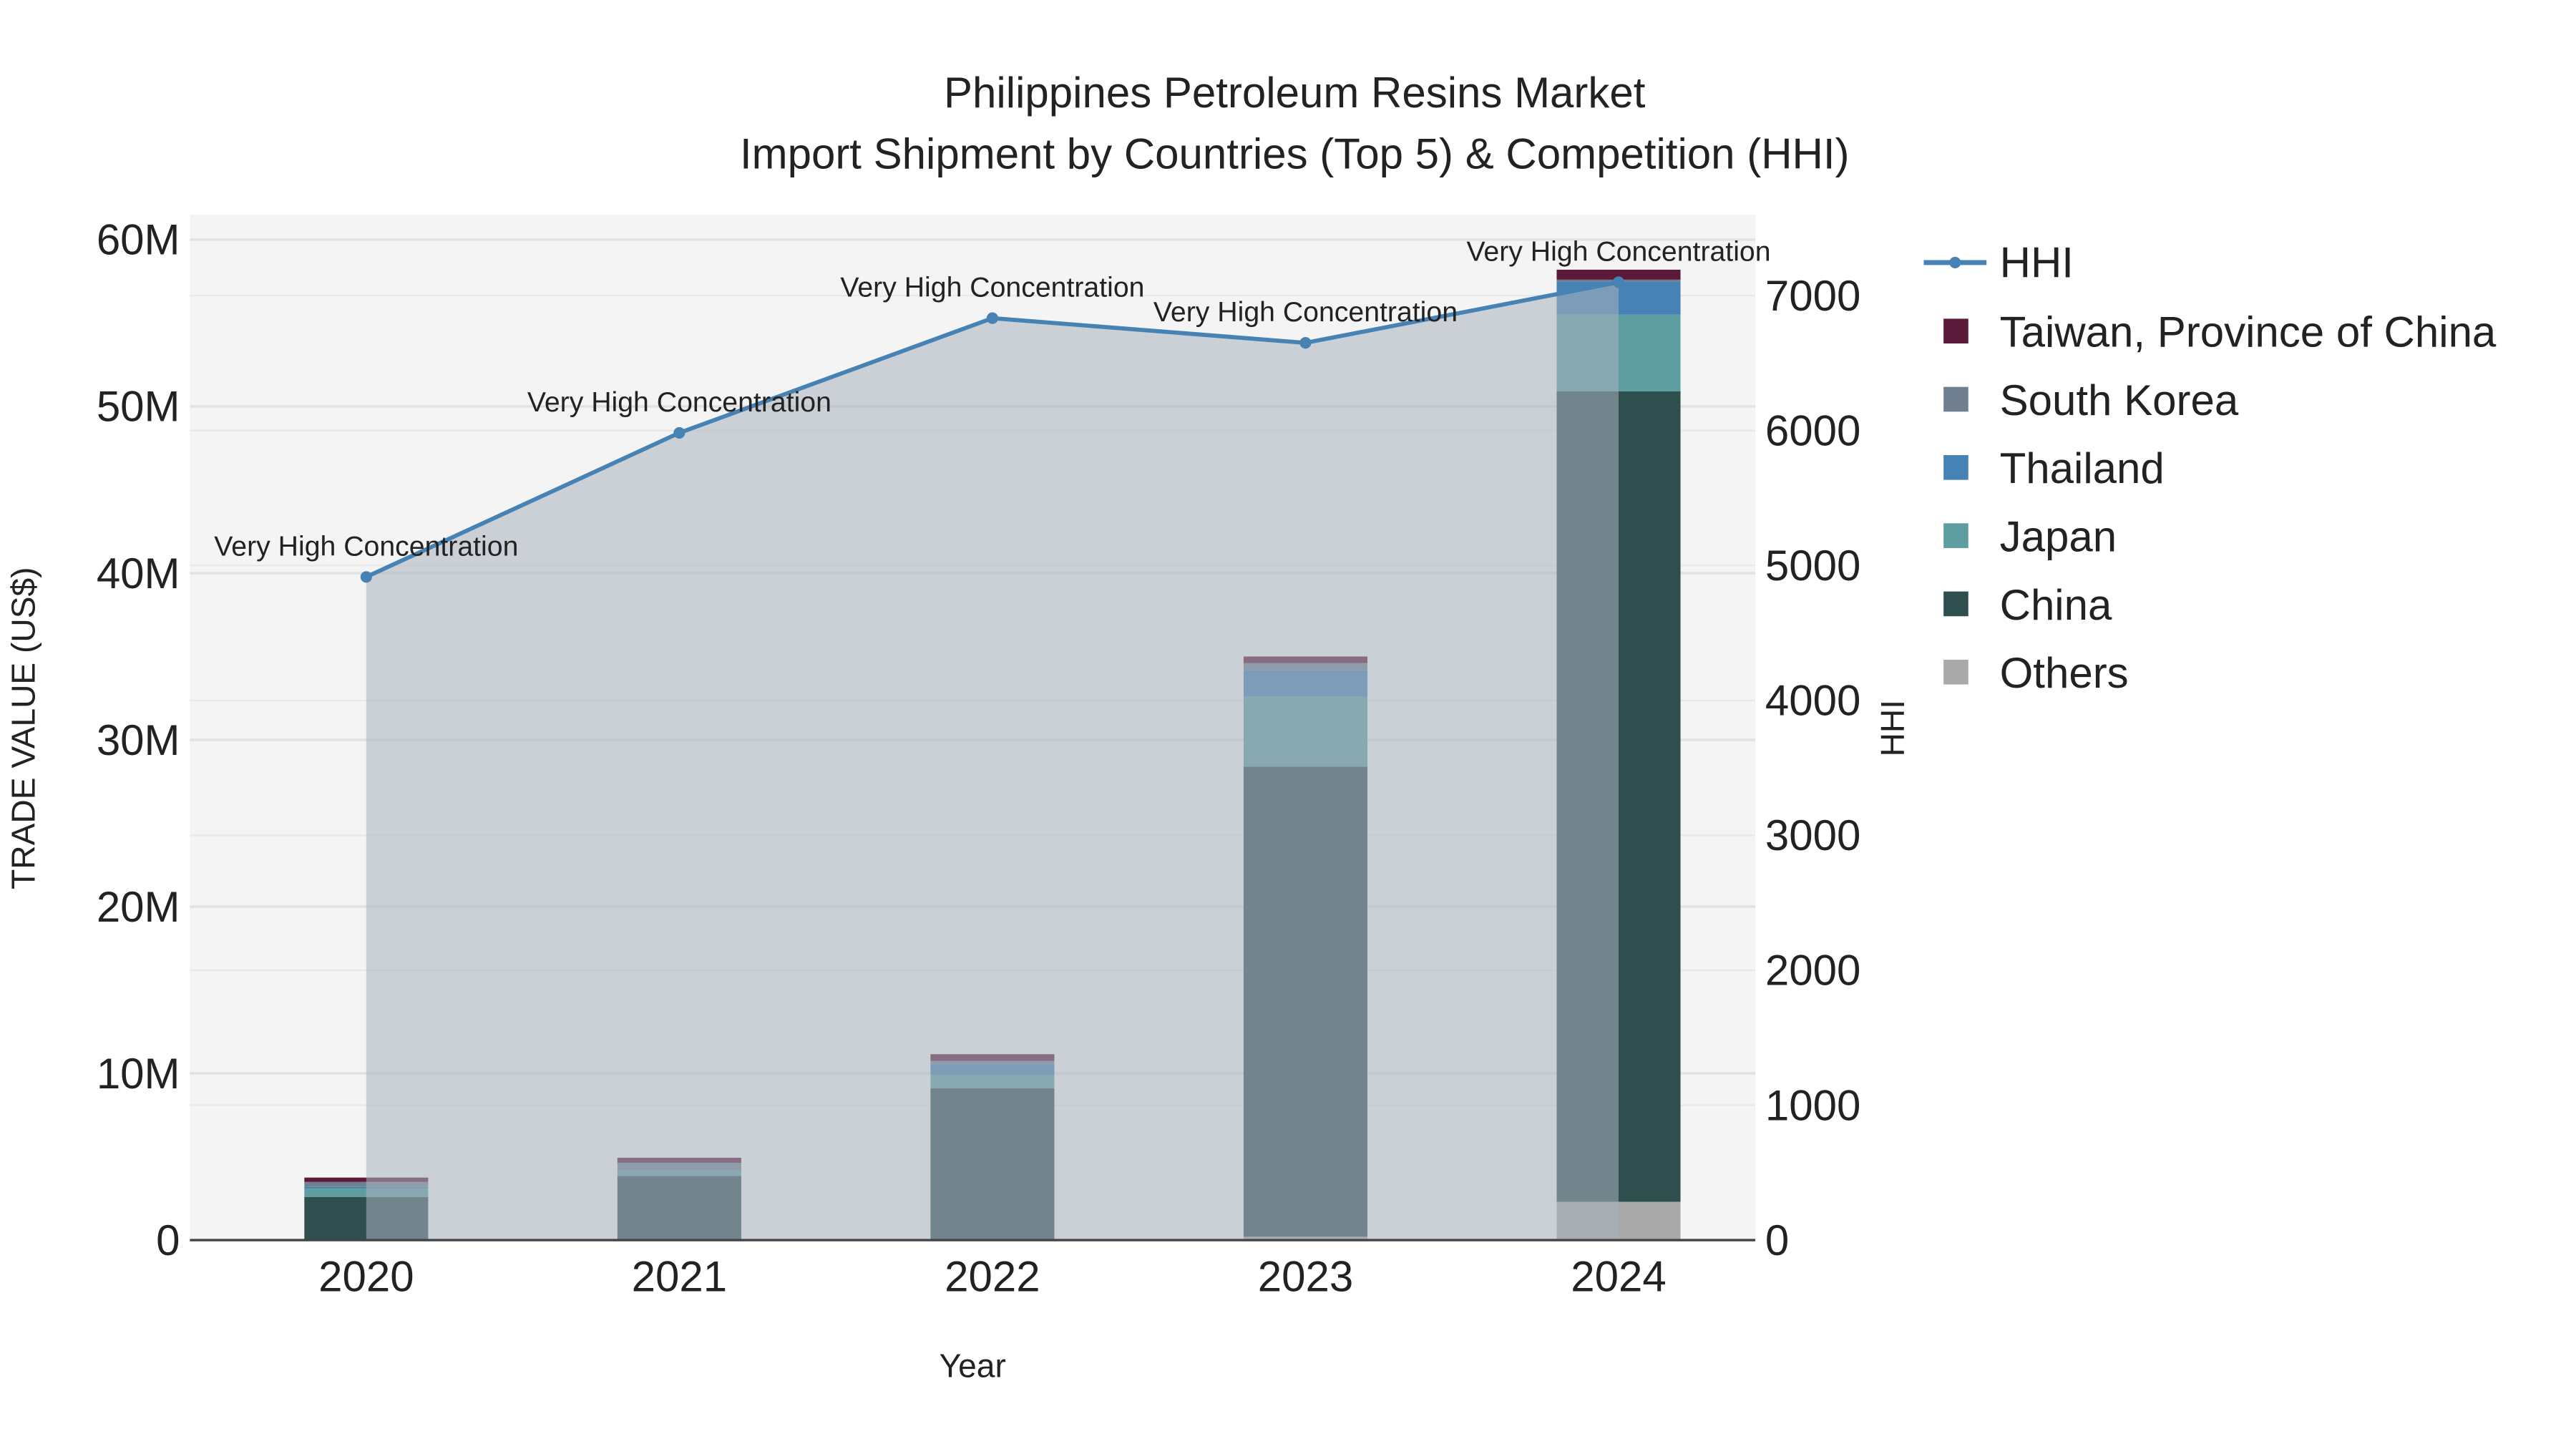 This screenshot has height=1449, width=2576. Describe the element at coordinates (1813, 430) in the screenshot. I see `y2-tick-label: 6000` at that location.